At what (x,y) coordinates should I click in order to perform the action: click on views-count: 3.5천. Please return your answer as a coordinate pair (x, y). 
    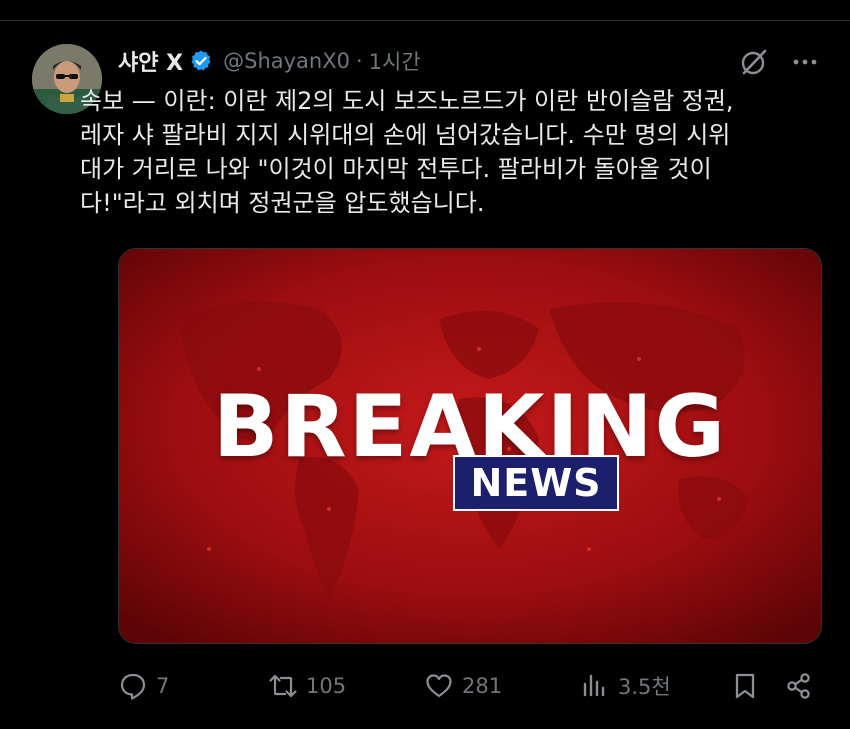
    Looking at the image, I should click on (644, 687).